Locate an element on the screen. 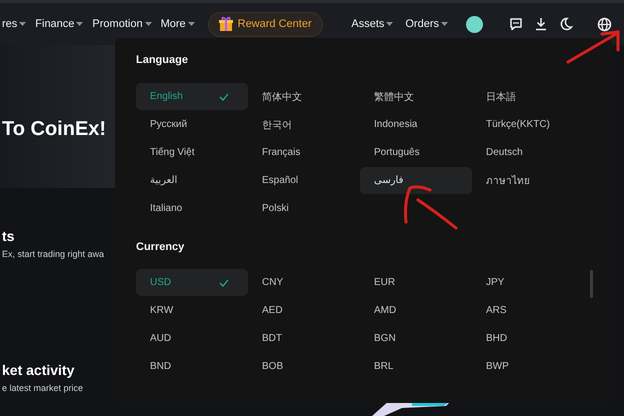 This screenshot has height=416, width=624. language-option: 日本語 is located at coordinates (528, 96).